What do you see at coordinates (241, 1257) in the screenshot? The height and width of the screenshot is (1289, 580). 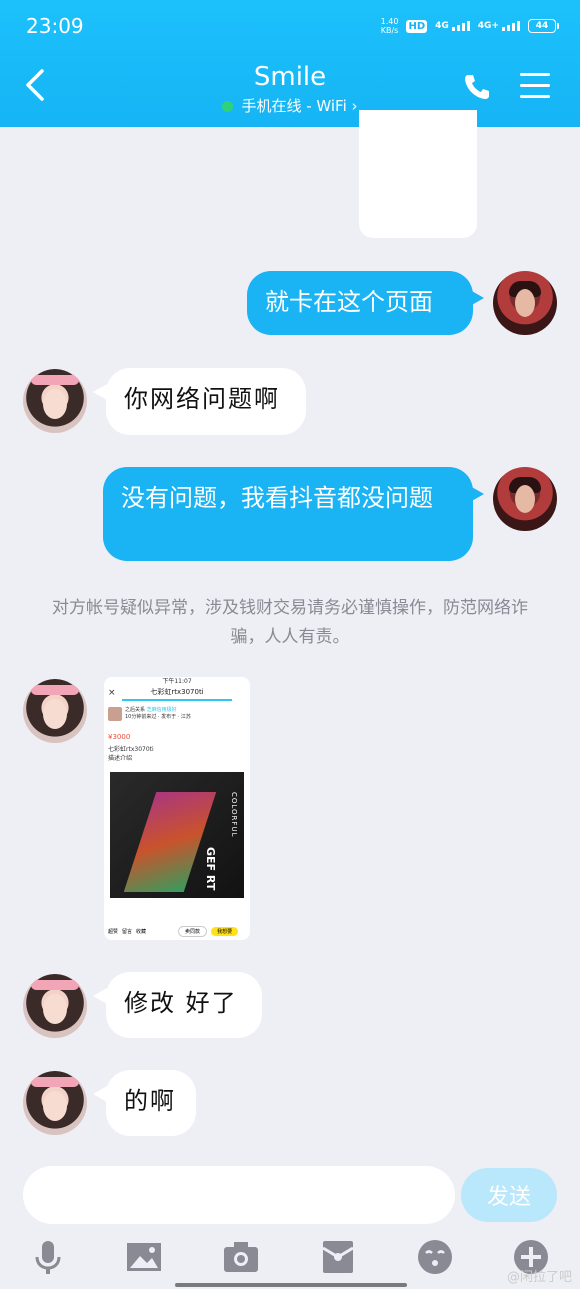 I see `camera-icon` at bounding box center [241, 1257].